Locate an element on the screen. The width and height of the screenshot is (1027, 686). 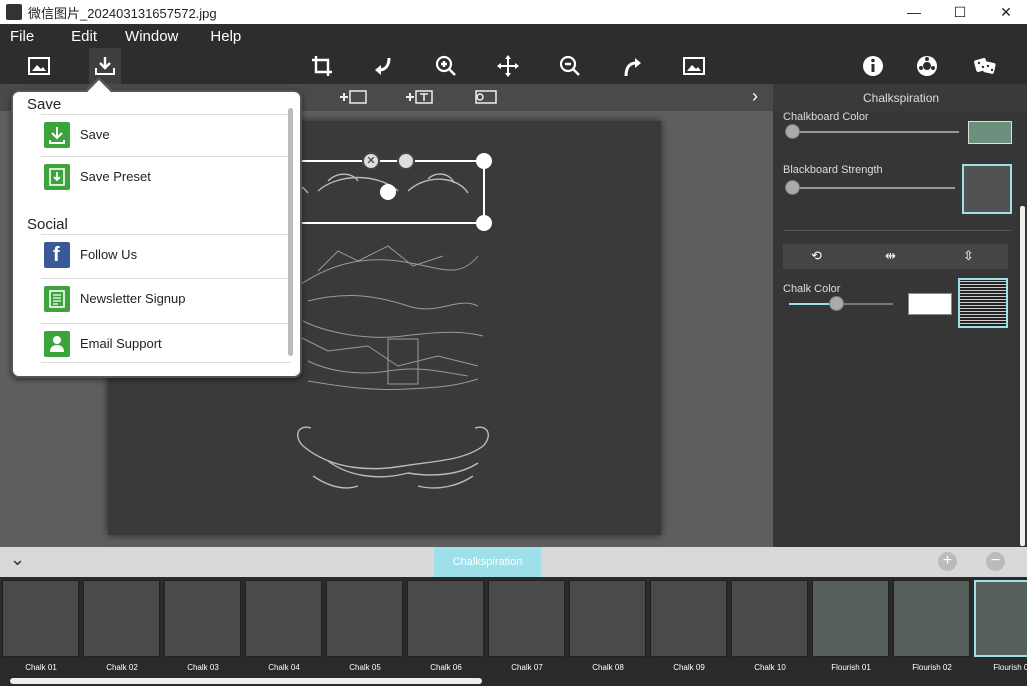
menu-file: File is located at coordinates (22, 36).